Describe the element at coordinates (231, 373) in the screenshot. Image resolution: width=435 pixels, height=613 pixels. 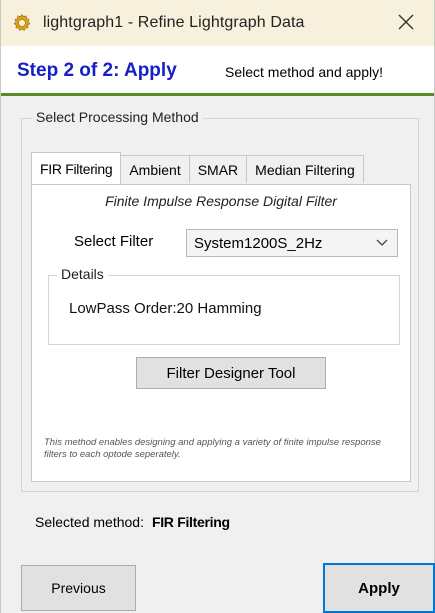
I see `filter-designer-button: Filter Designer Tool` at that location.